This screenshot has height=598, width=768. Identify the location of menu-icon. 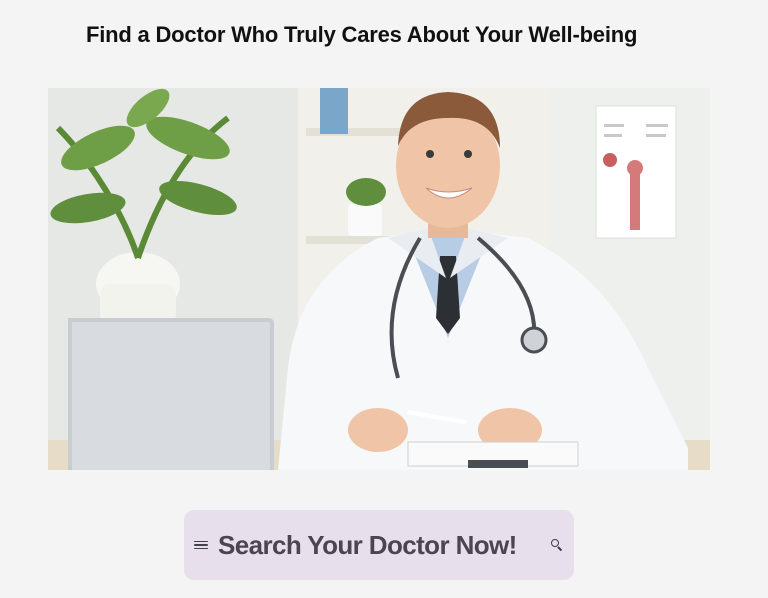
(201, 545).